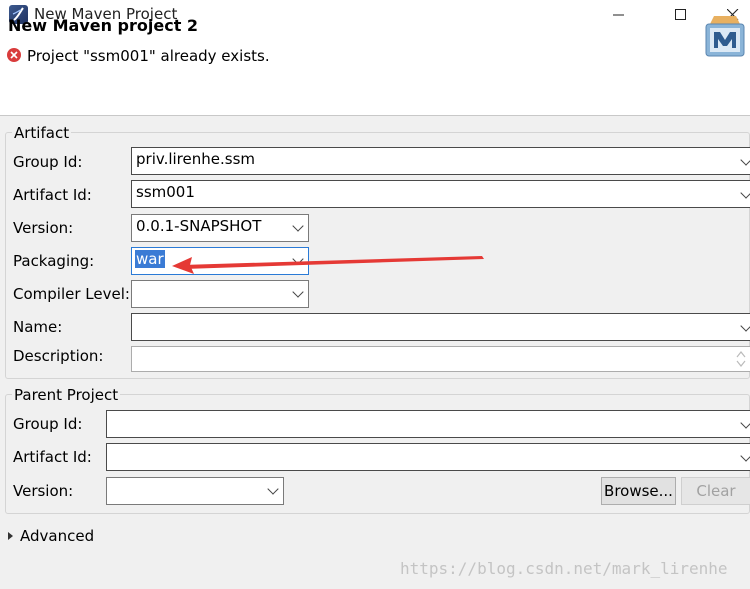 Image resolution: width=750 pixels, height=589 pixels. I want to click on error-icon, so click(14, 55).